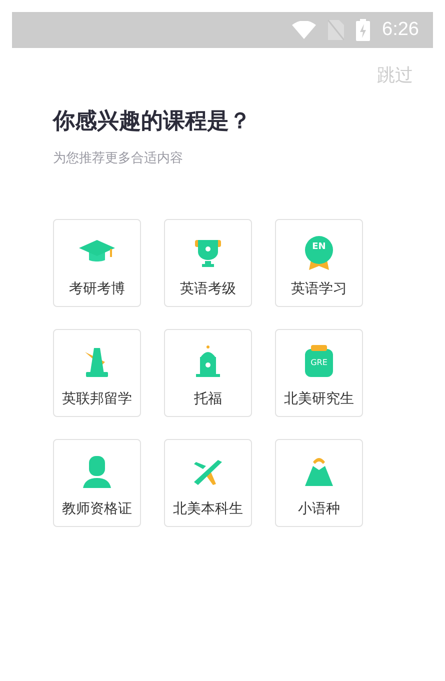 The image size is (445, 681). I want to click on course-card: 教师资格证, so click(97, 482).